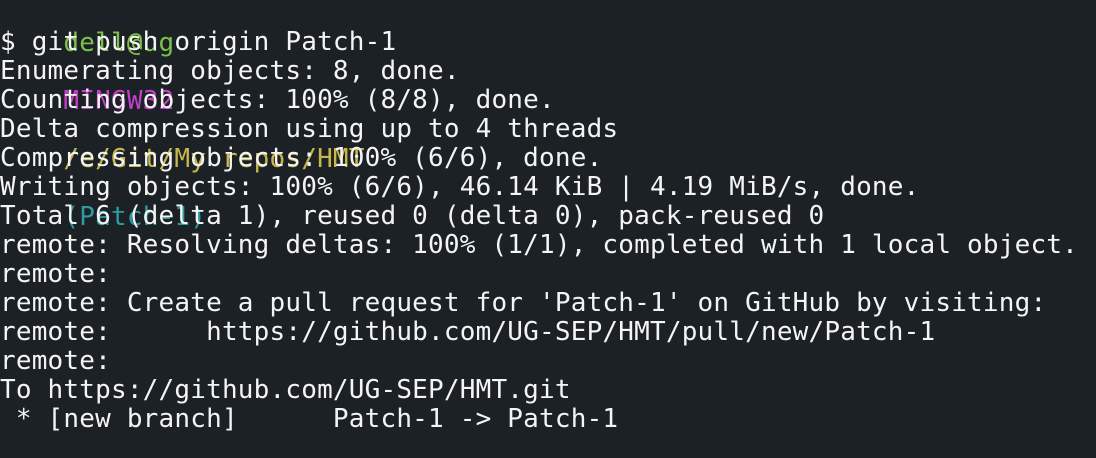 The width and height of the screenshot is (1096, 458). What do you see at coordinates (309, 129) in the screenshot?
I see `output-line: Delta compression using up to 4 threads` at bounding box center [309, 129].